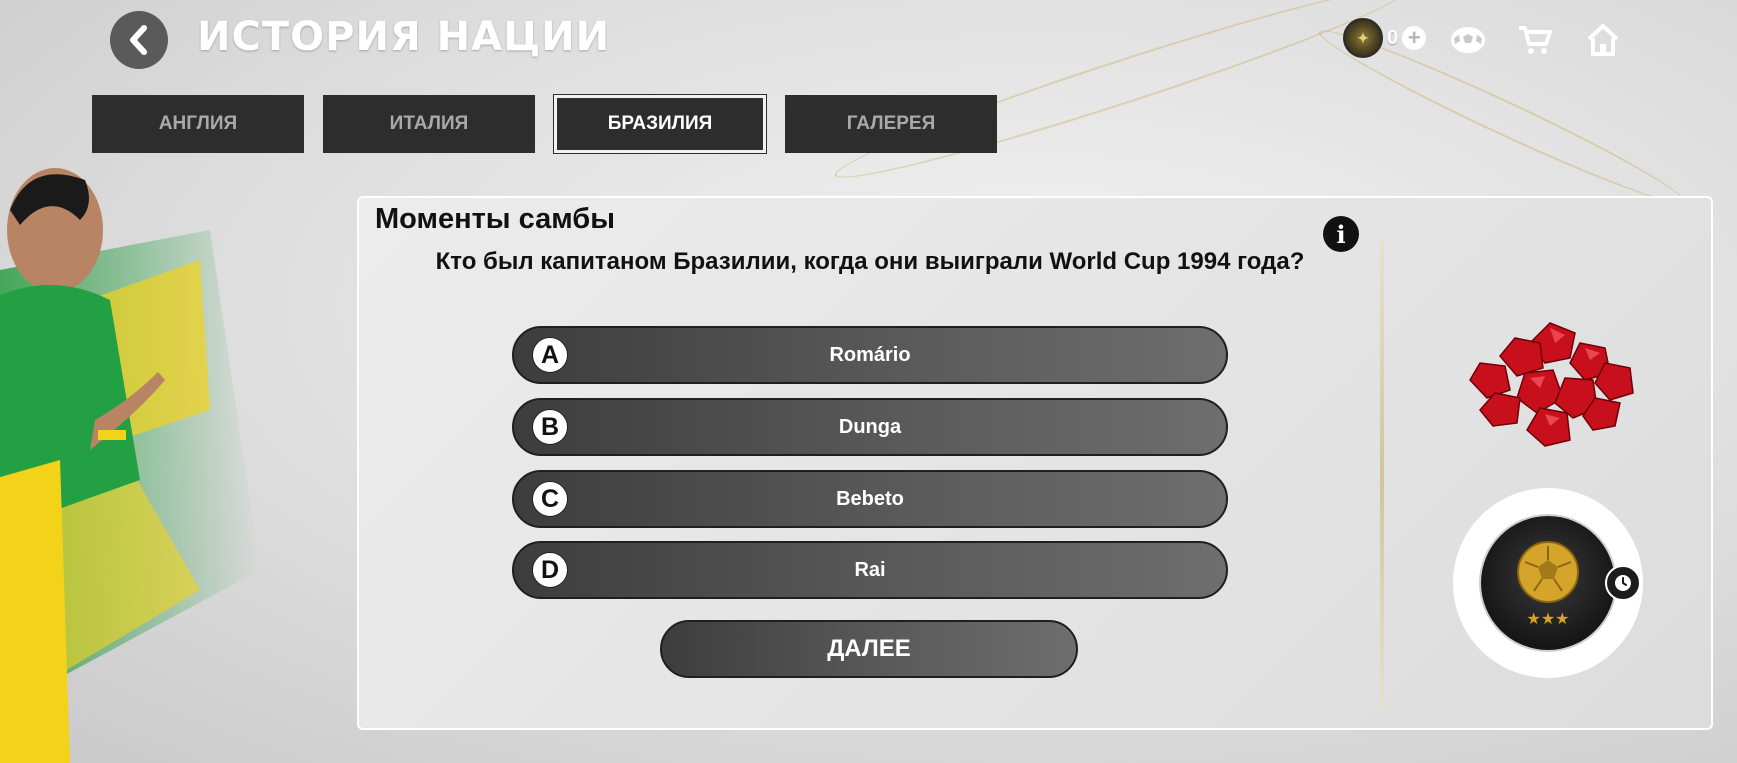  I want to click on answer-text: Bebeto, so click(870, 498).